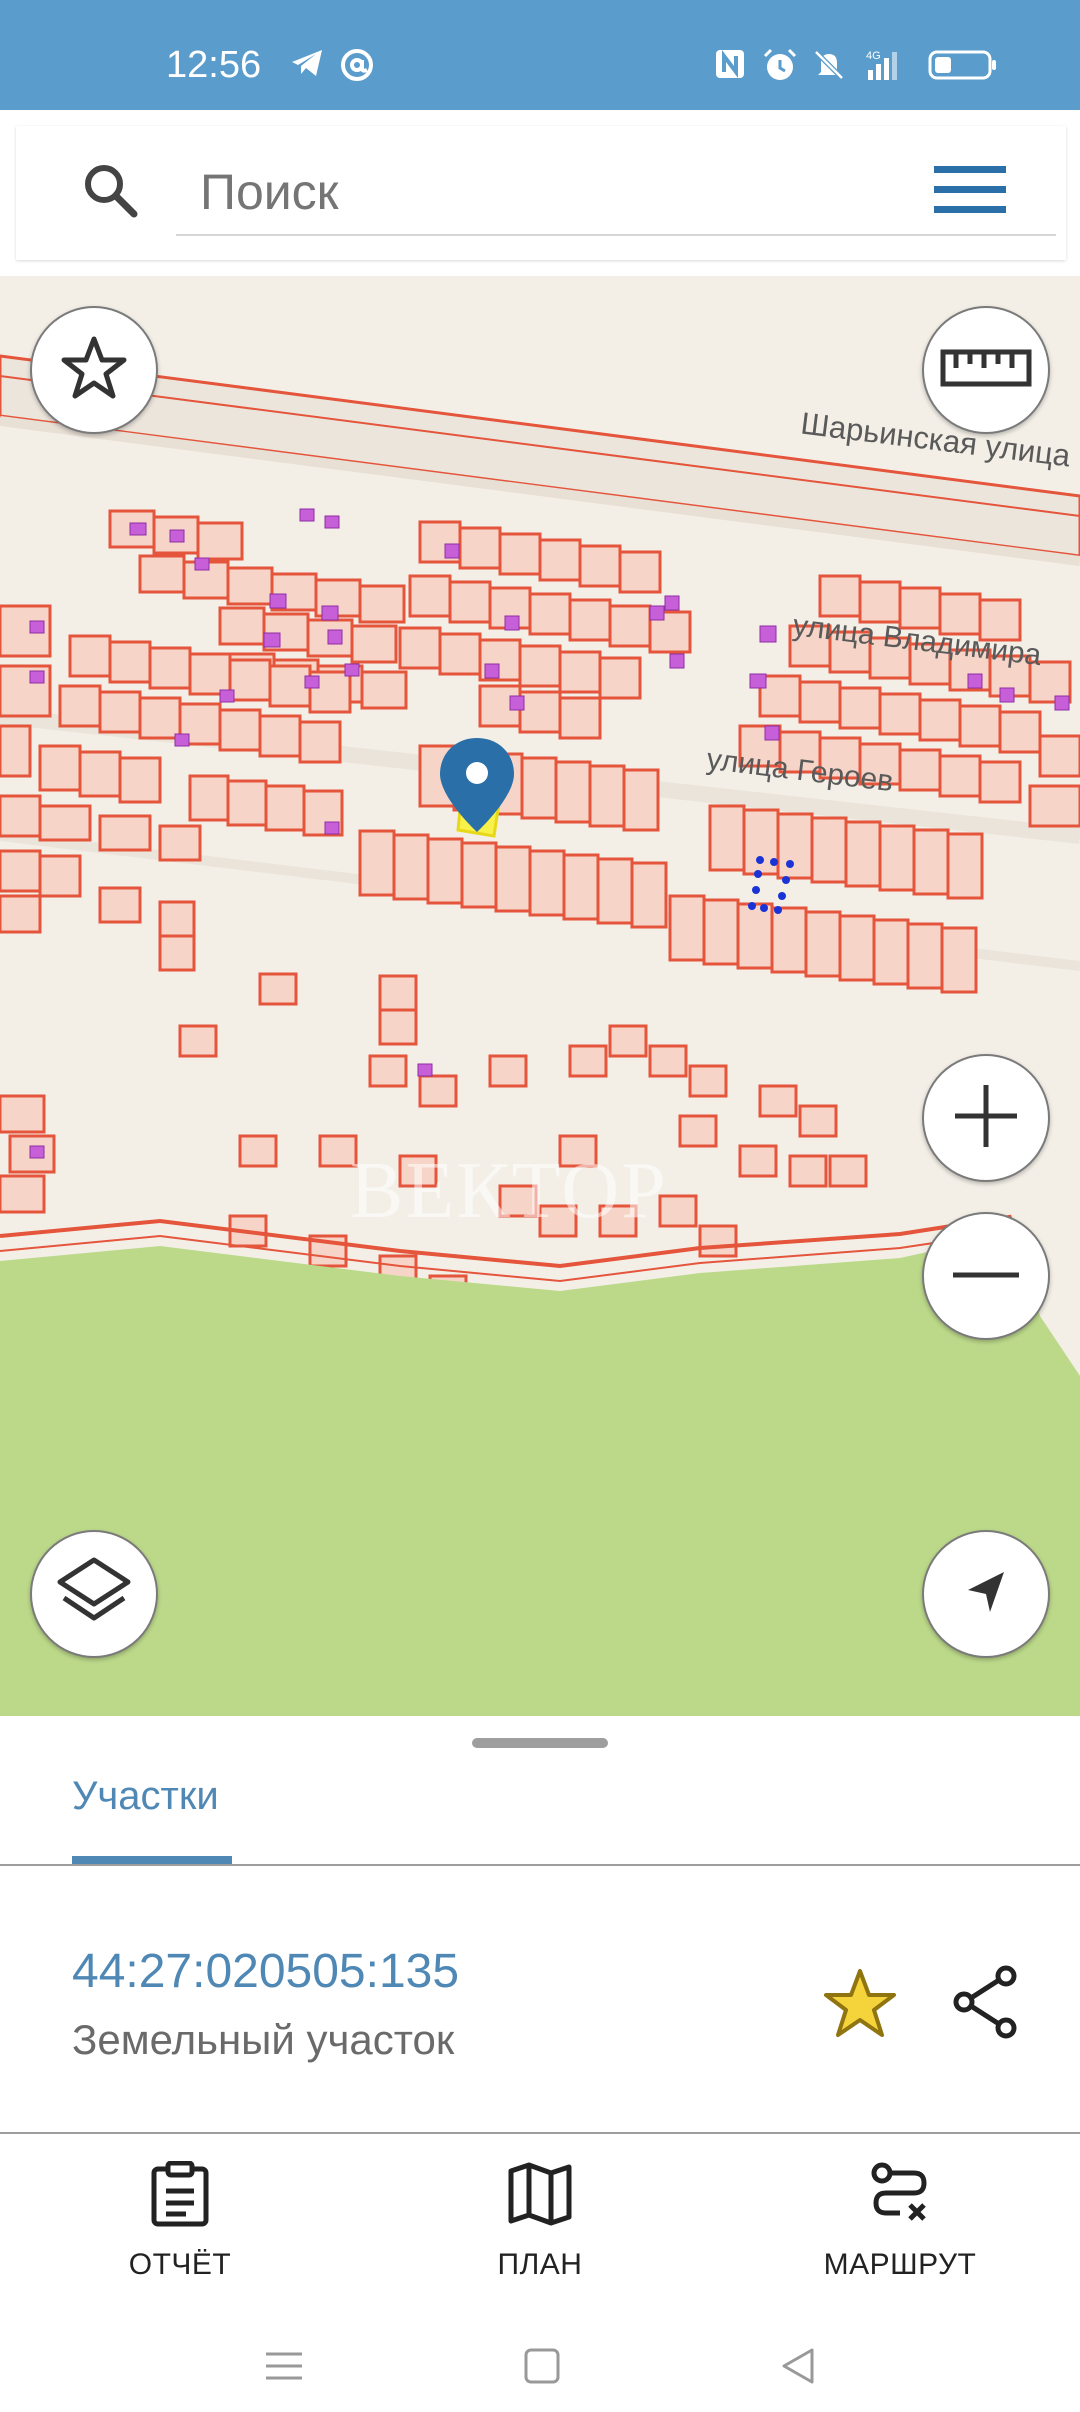 This screenshot has width=1080, height=2412. I want to click on status-bar: 12:56 4G, so click(540, 55).